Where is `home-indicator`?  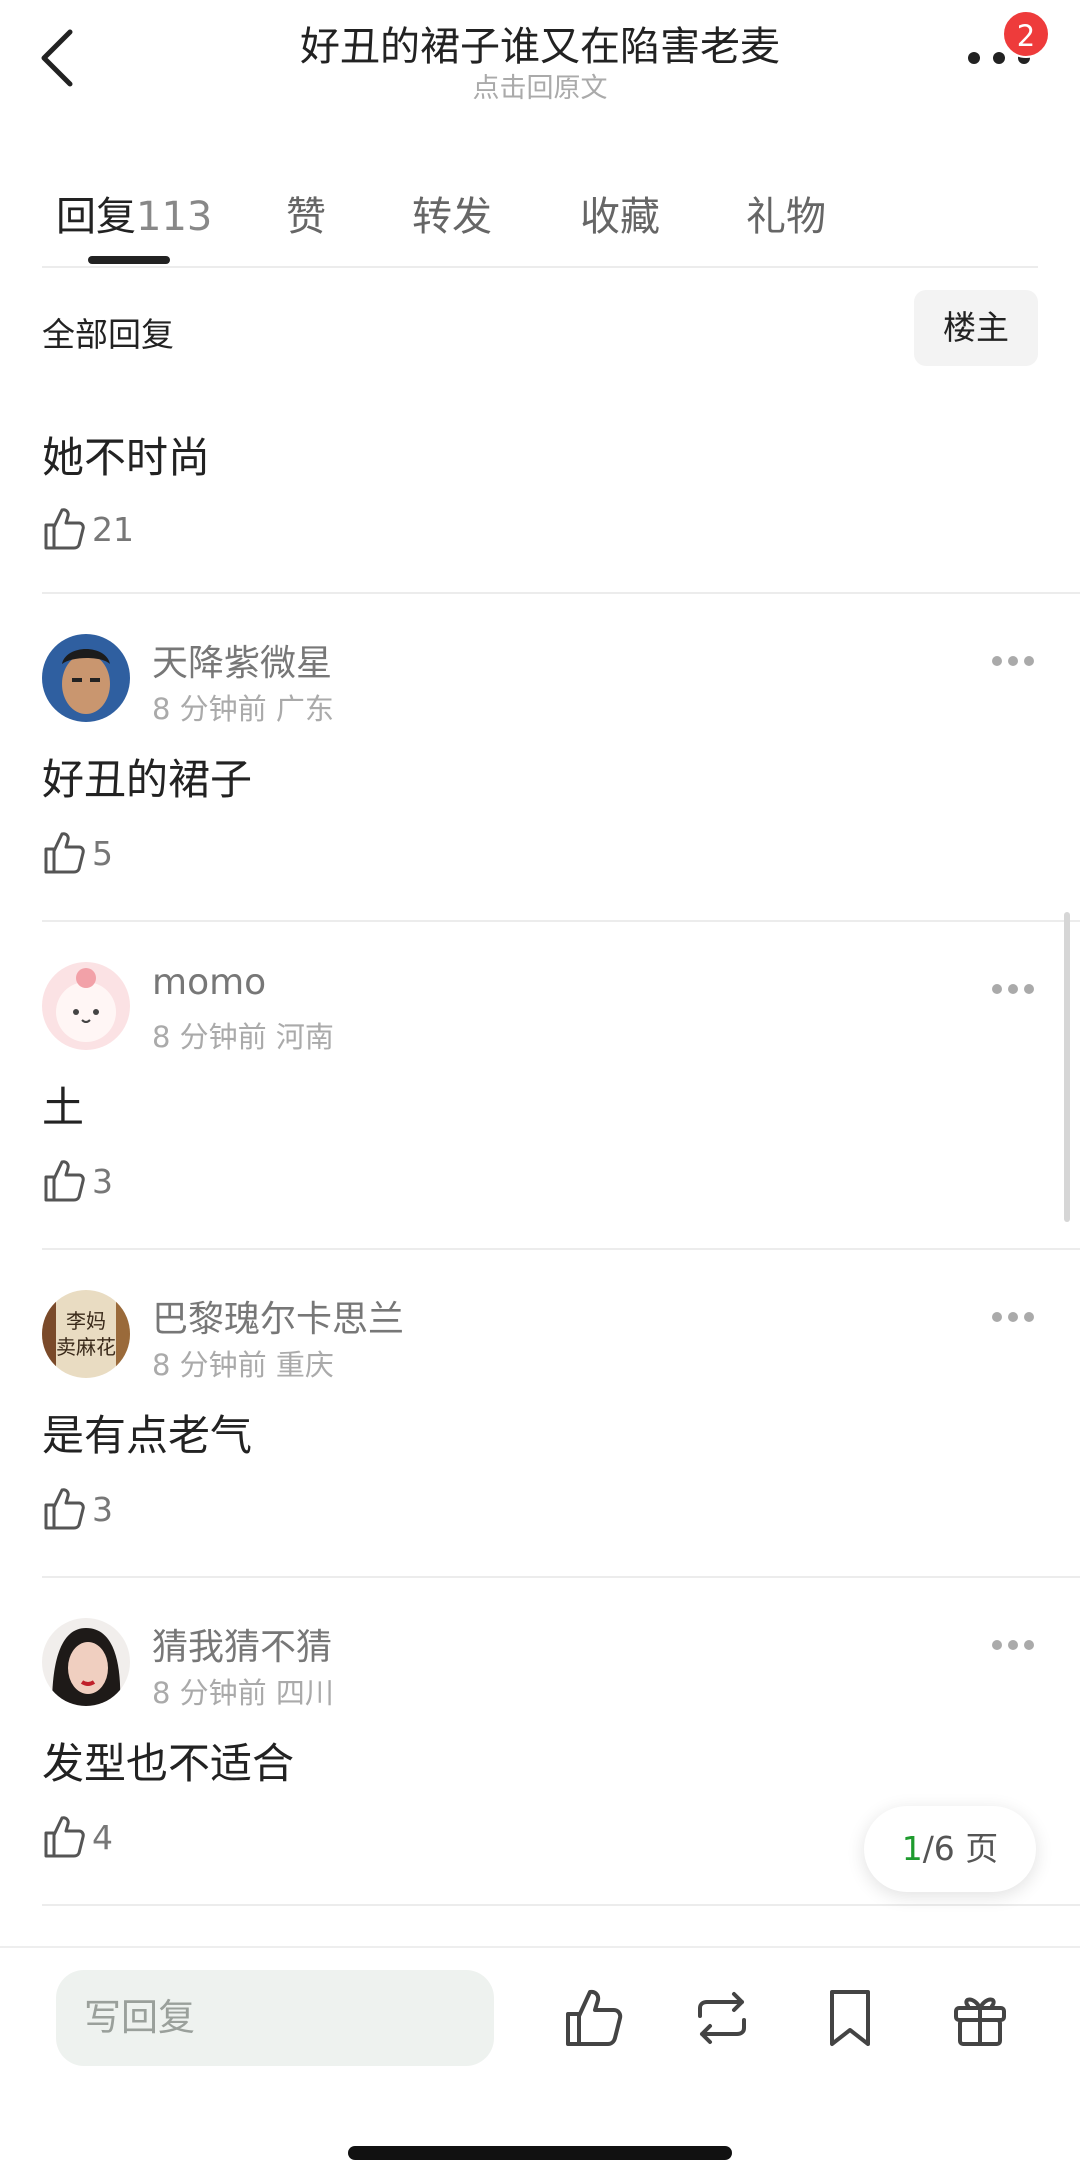
home-indicator is located at coordinates (540, 2153).